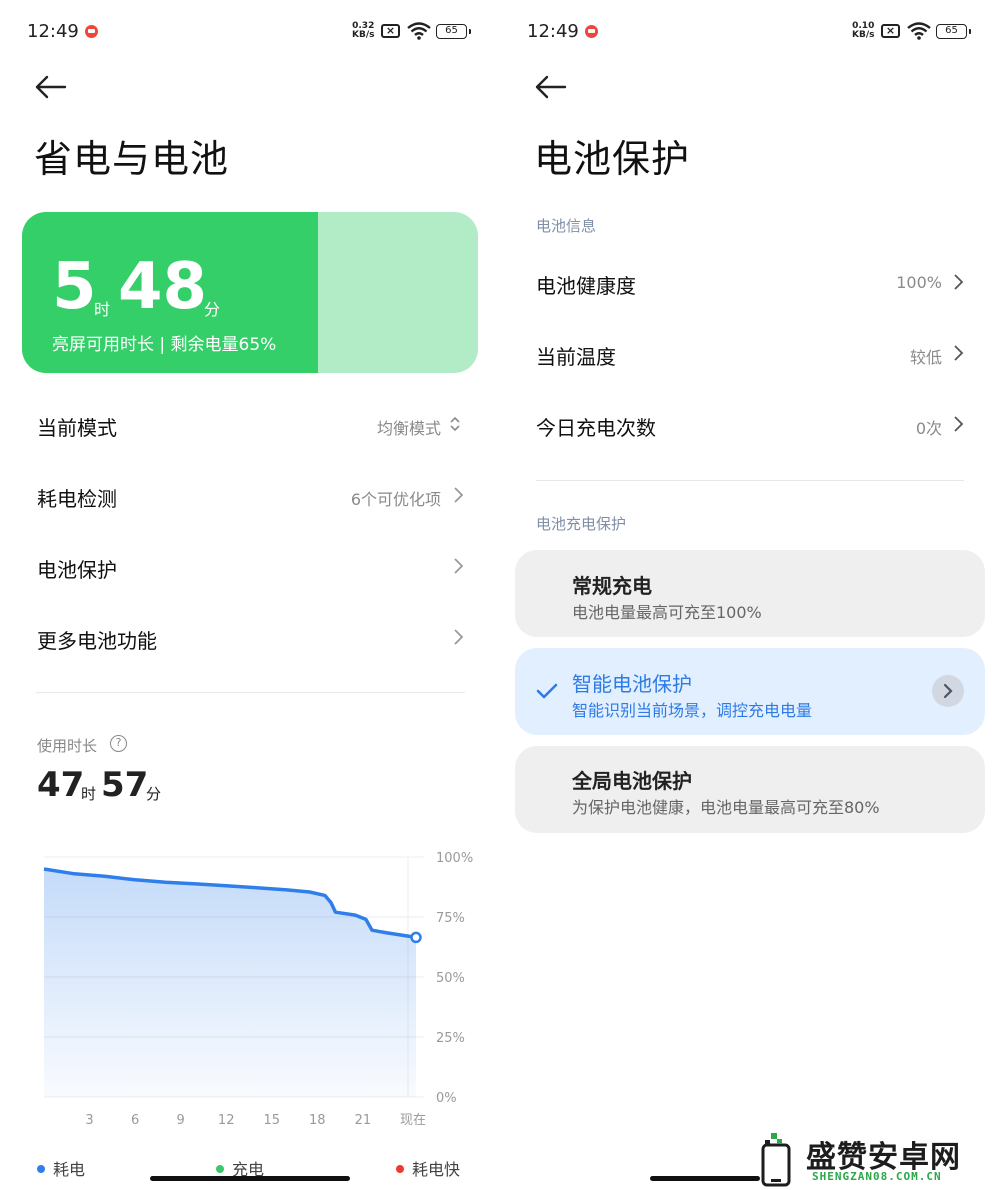 This screenshot has height=1190, width=1000. I want to click on usage-hours: 47, so click(61, 785).